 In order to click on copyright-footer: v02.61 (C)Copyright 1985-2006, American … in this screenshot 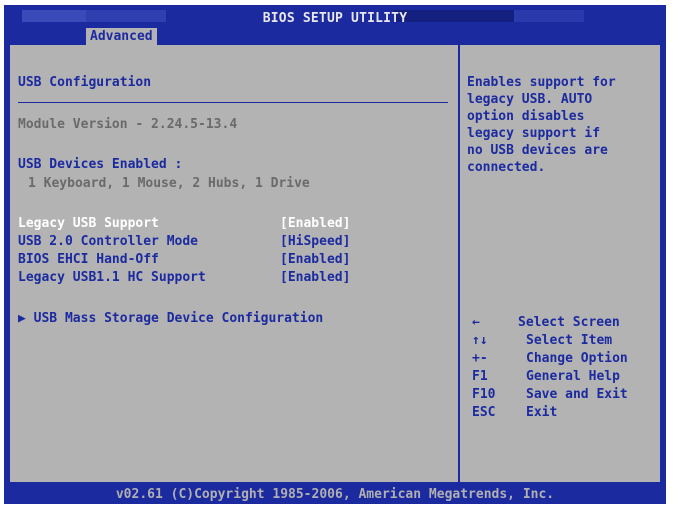, I will do `click(335, 494)`.